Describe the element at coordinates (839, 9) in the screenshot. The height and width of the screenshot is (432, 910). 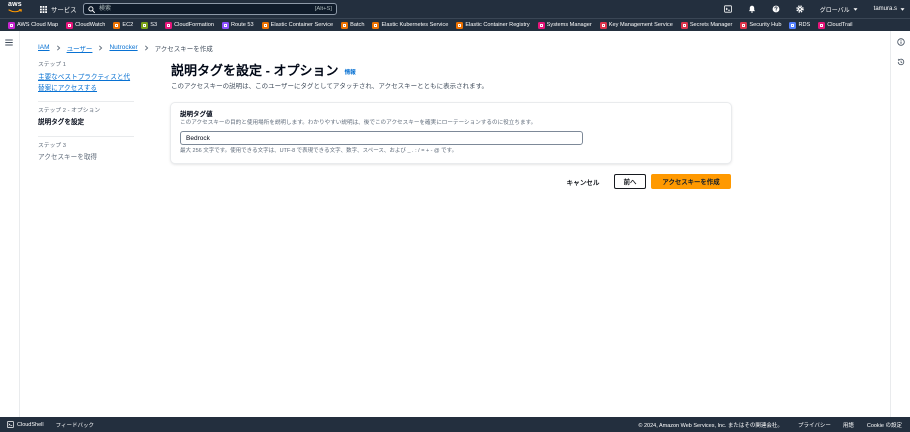
I see `region-selector: グローバル` at that location.